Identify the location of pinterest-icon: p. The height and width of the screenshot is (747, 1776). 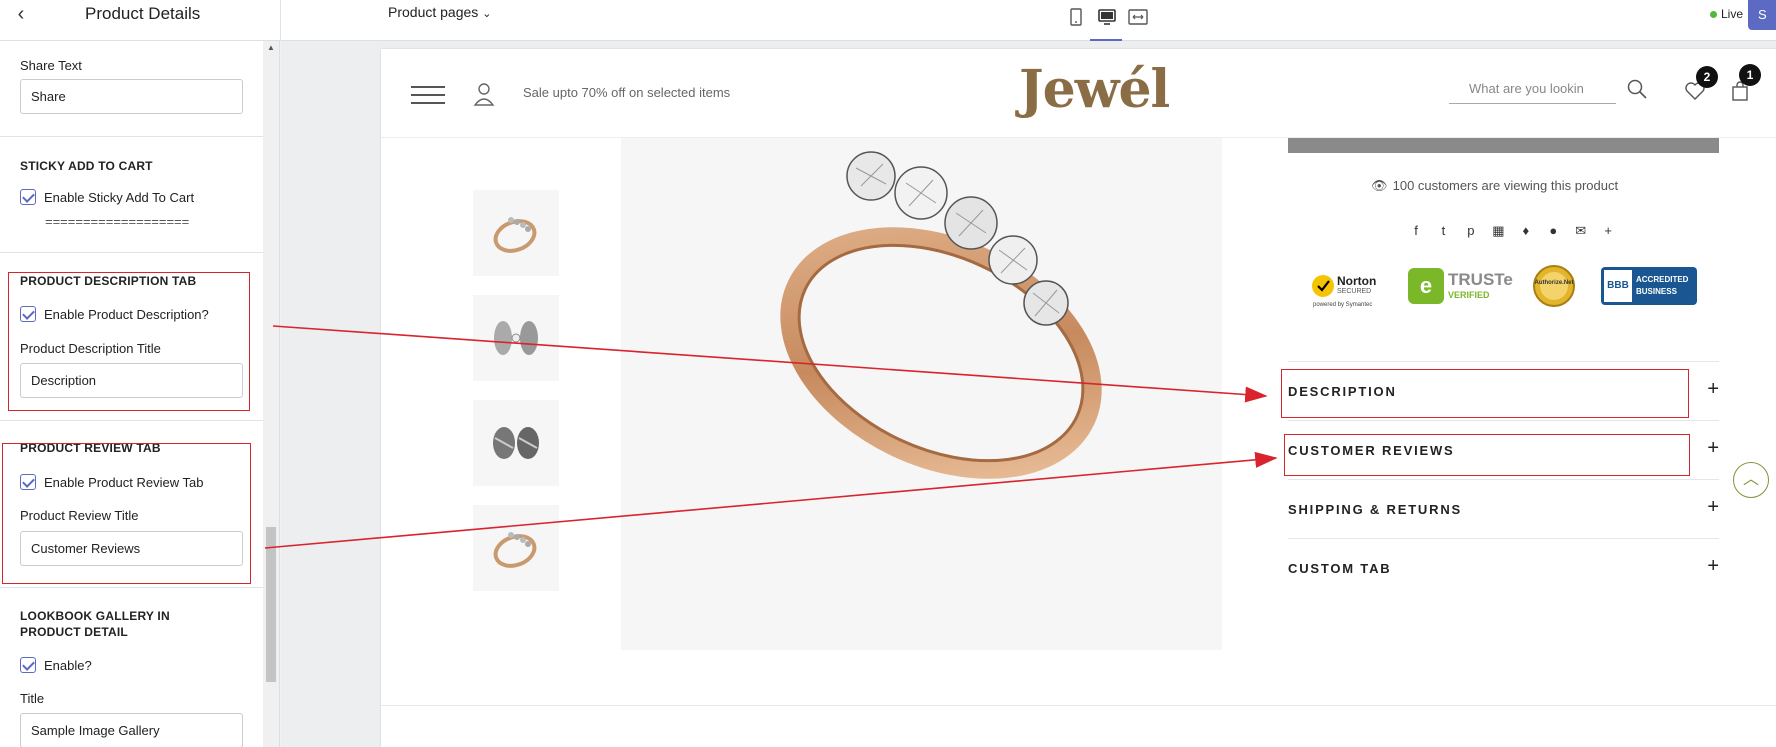
(1471, 231).